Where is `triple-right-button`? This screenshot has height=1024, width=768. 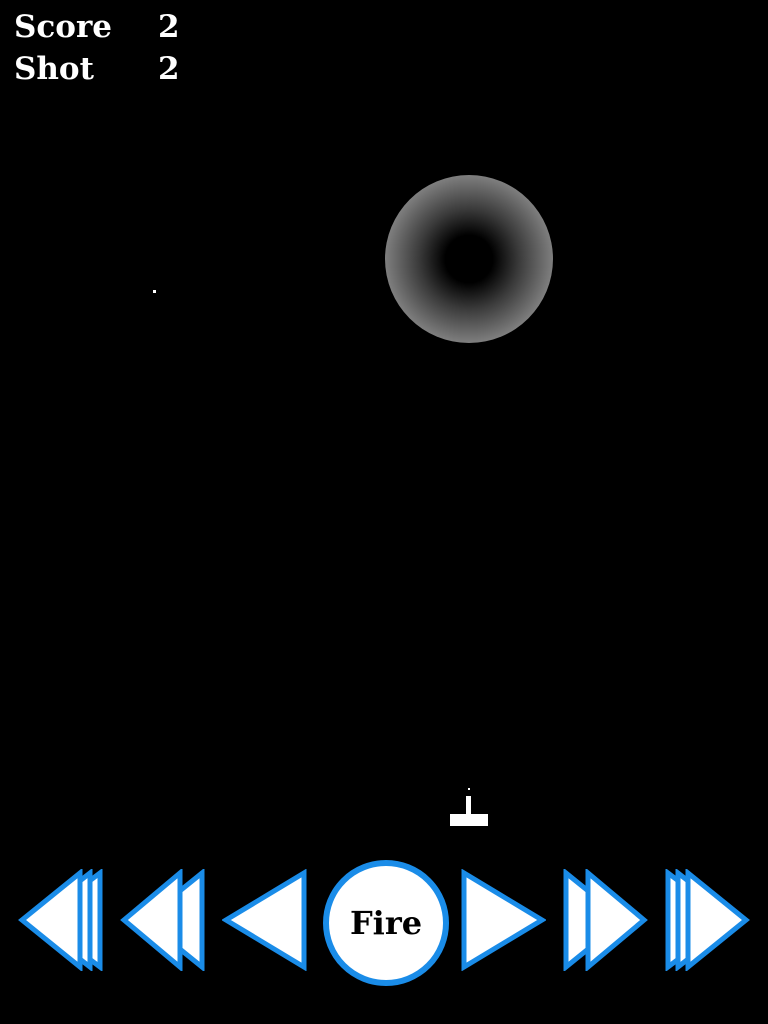
triple-right-button is located at coordinates (707, 920).